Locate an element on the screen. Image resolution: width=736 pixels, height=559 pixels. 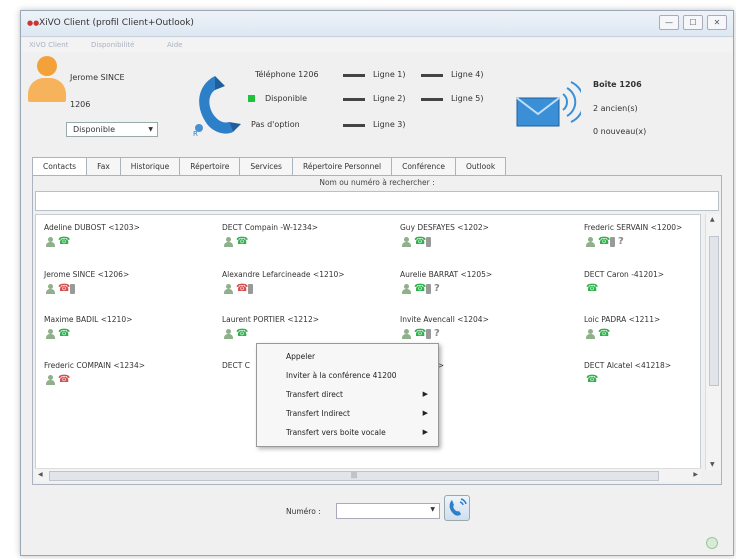
line-3-label: Ligne 3) is located at coordinates (389, 124).